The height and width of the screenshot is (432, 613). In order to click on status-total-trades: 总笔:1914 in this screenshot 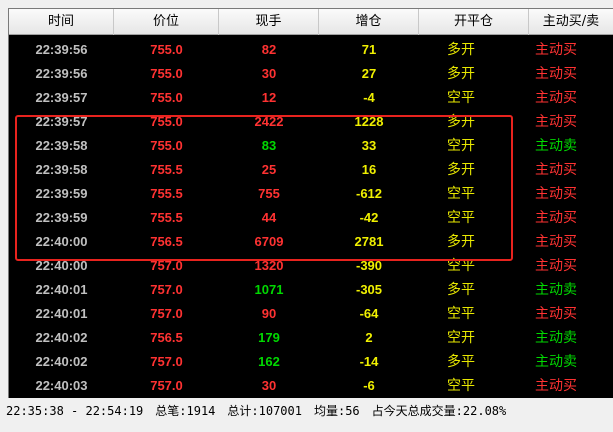, I will do `click(185, 411)`.